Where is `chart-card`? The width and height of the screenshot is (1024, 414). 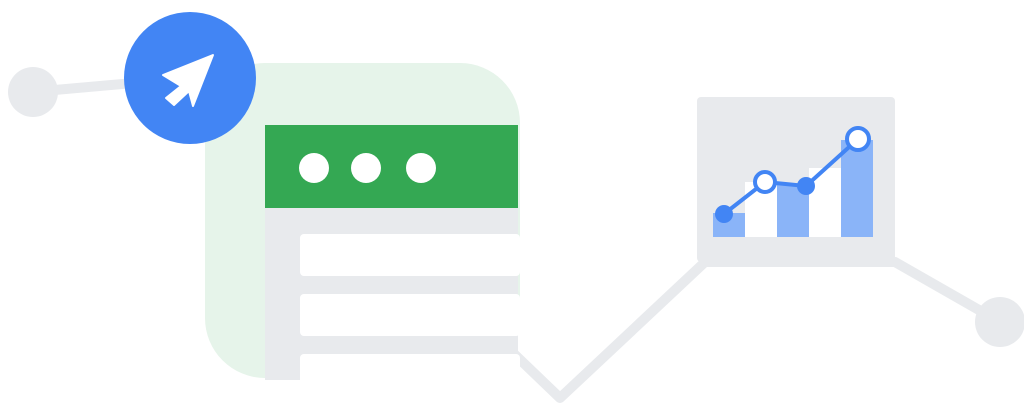 chart-card is located at coordinates (796, 179).